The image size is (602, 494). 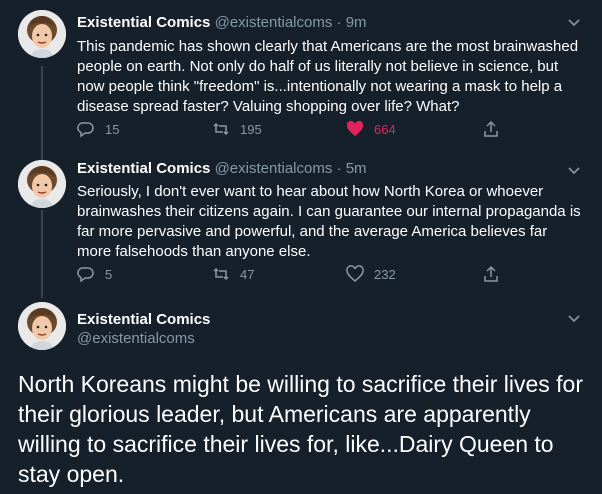 I want to click on like-button: 232, so click(x=371, y=274).